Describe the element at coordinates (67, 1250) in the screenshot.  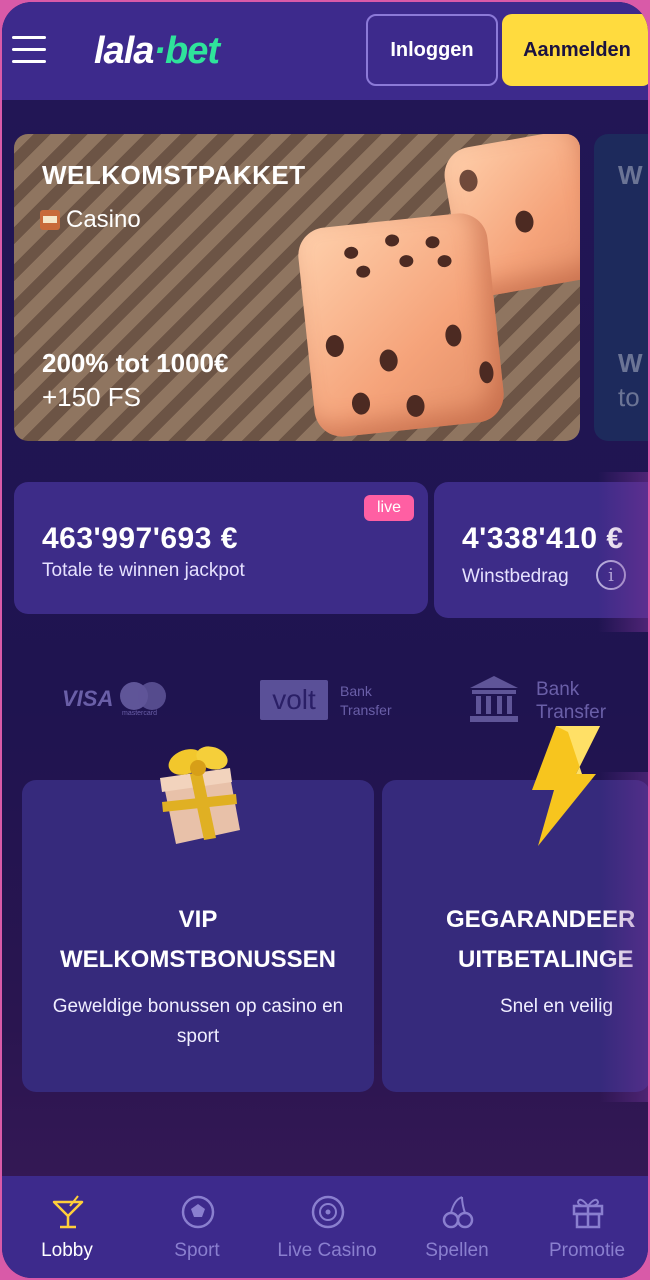
I see `nav-label-lobby: Lobby` at that location.